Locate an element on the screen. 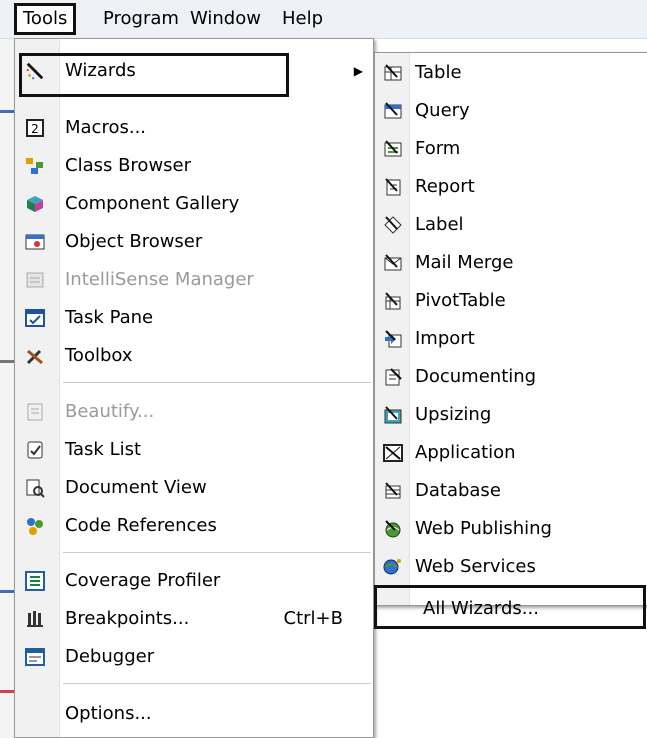  menu-item-label: Coverage Profiler is located at coordinates (143, 580).